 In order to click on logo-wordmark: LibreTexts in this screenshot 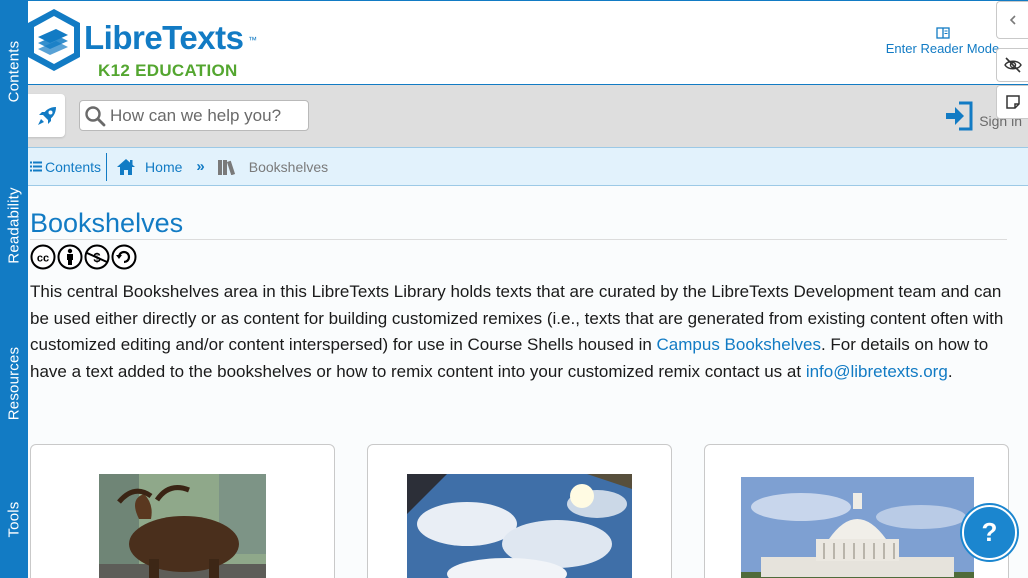, I will do `click(164, 37)`.